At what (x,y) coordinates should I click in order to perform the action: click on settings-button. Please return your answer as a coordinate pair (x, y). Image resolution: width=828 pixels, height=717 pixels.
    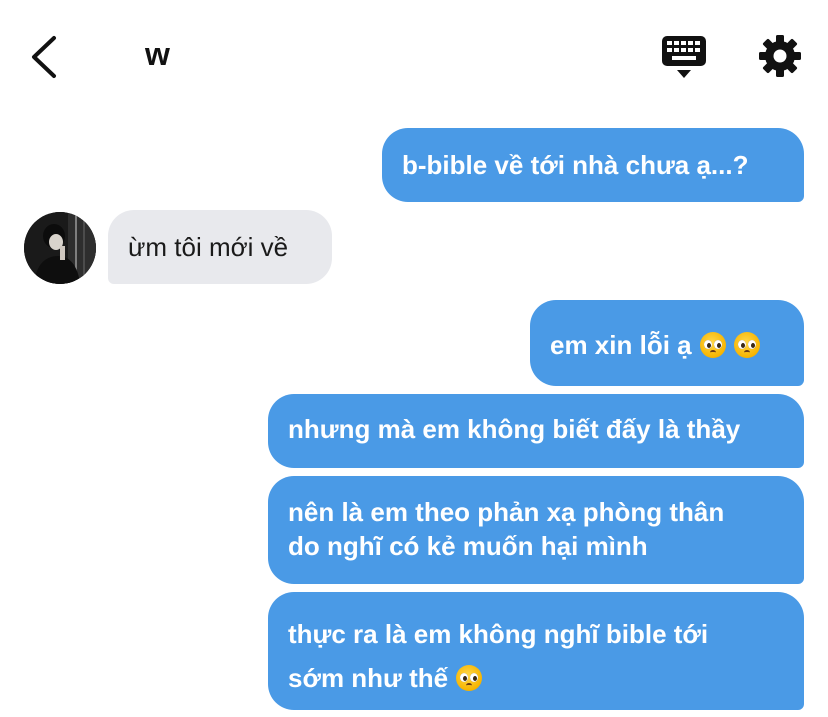
    Looking at the image, I should click on (780, 56).